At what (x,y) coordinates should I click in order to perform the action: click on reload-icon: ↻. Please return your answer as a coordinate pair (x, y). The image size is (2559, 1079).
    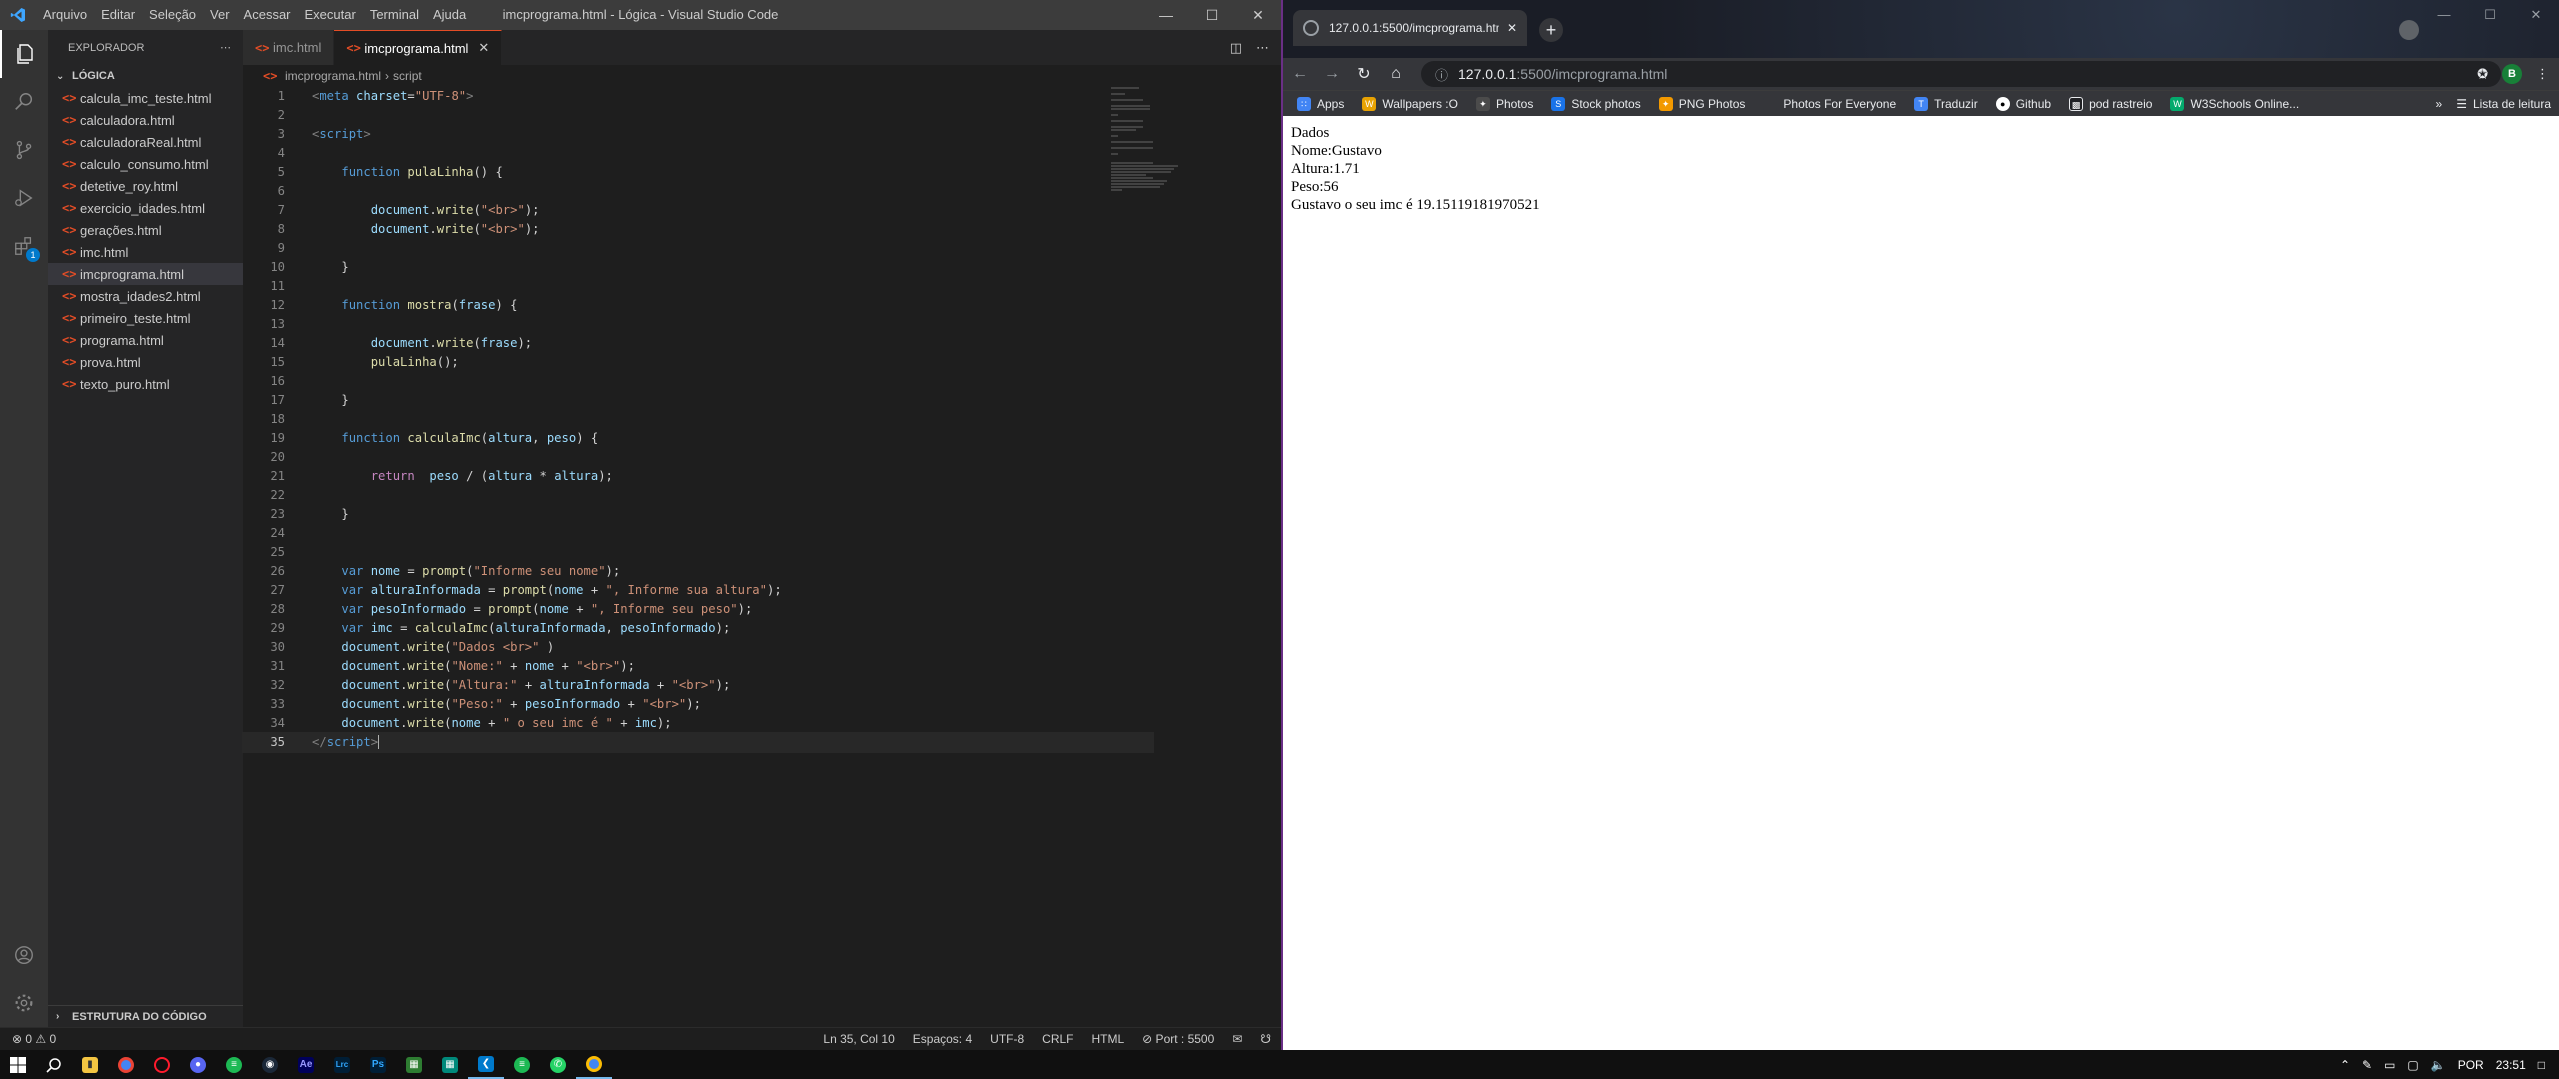
    Looking at the image, I should click on (1364, 74).